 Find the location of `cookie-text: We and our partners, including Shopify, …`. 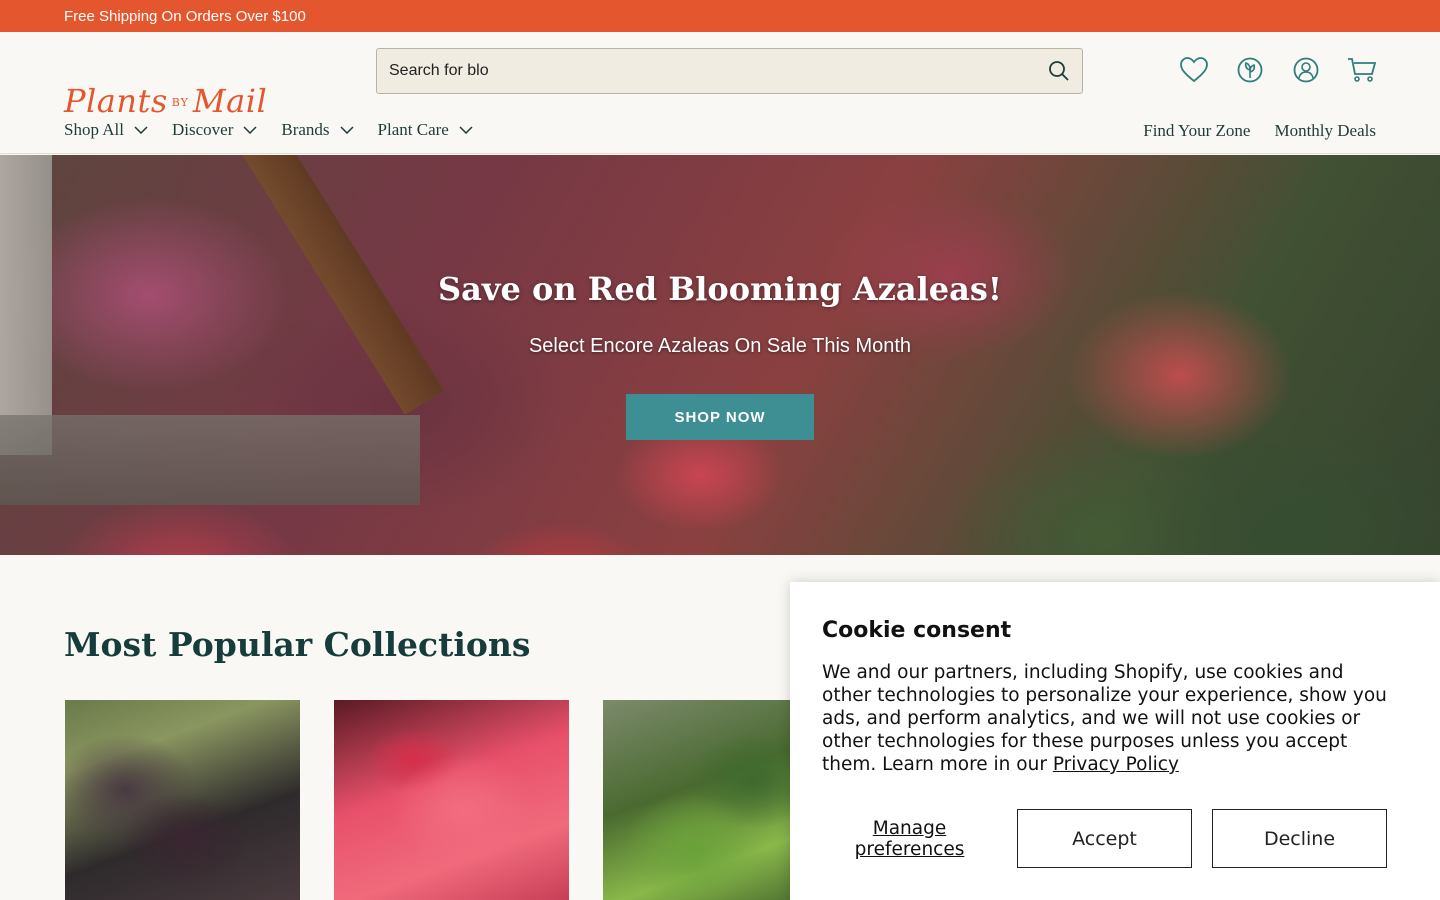

cookie-text: We and our partners, including Shopify, … is located at coordinates (1108, 718).